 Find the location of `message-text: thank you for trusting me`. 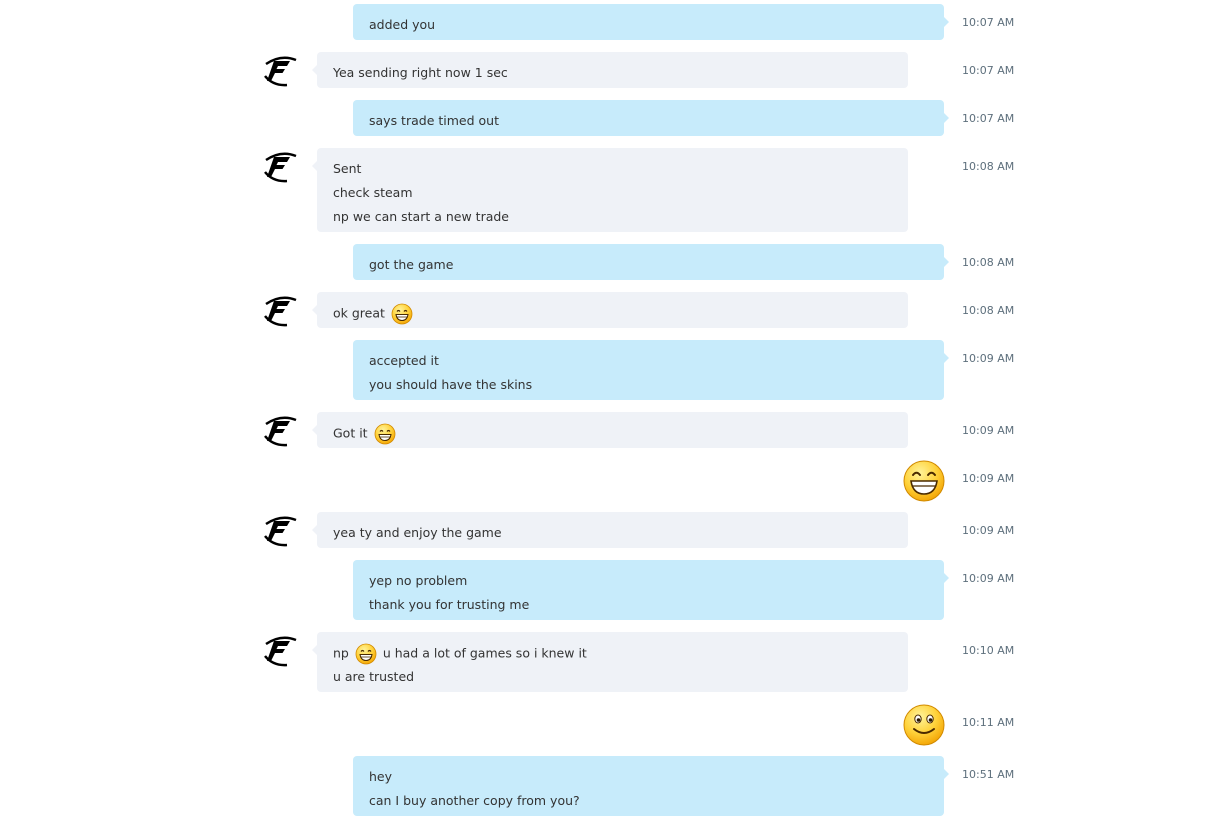

message-text: thank you for trusting me is located at coordinates (449, 604).